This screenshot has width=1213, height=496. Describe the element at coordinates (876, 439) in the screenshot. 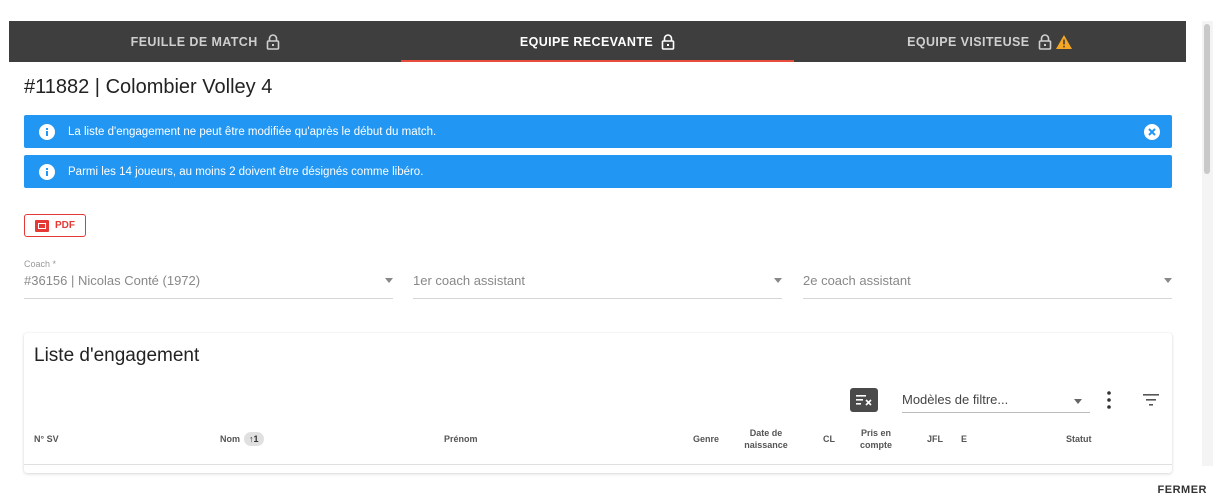

I see `col-header-pris-en-compte: Pris en compte` at that location.